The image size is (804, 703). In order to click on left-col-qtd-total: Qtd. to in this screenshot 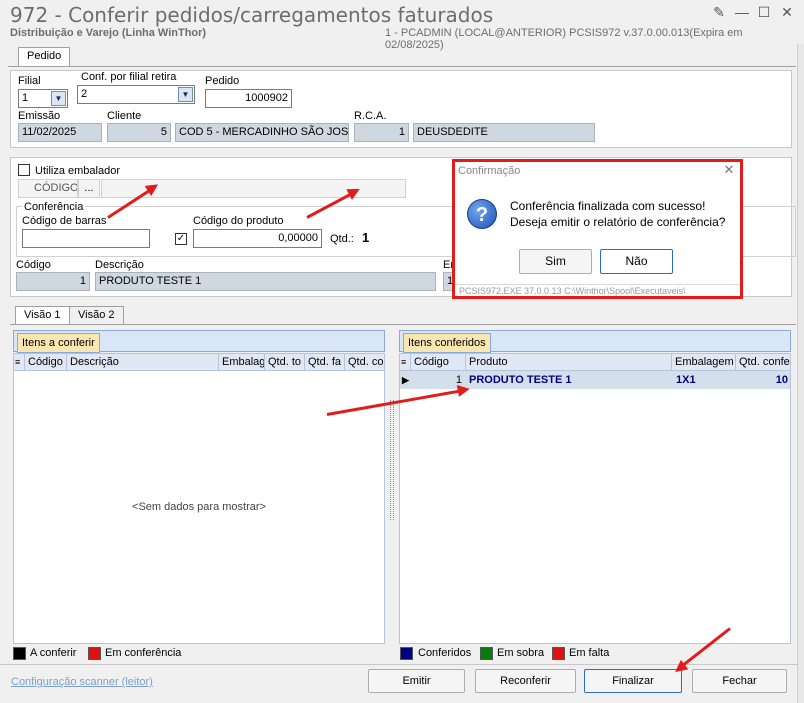, I will do `click(284, 362)`.